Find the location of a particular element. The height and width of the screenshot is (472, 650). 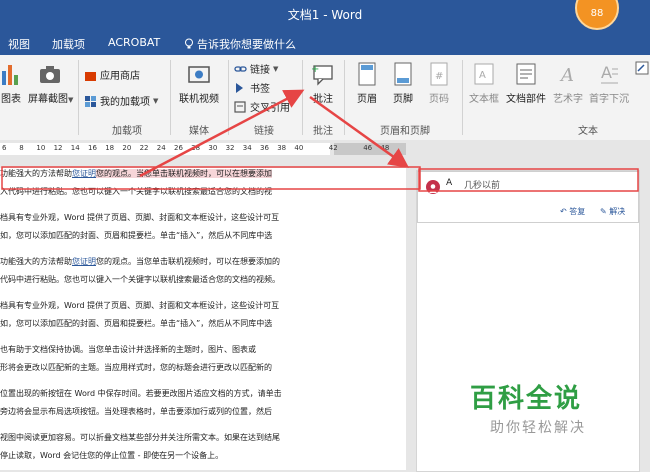

tell-me-search: 告诉我你想要做什么 is located at coordinates (240, 44).